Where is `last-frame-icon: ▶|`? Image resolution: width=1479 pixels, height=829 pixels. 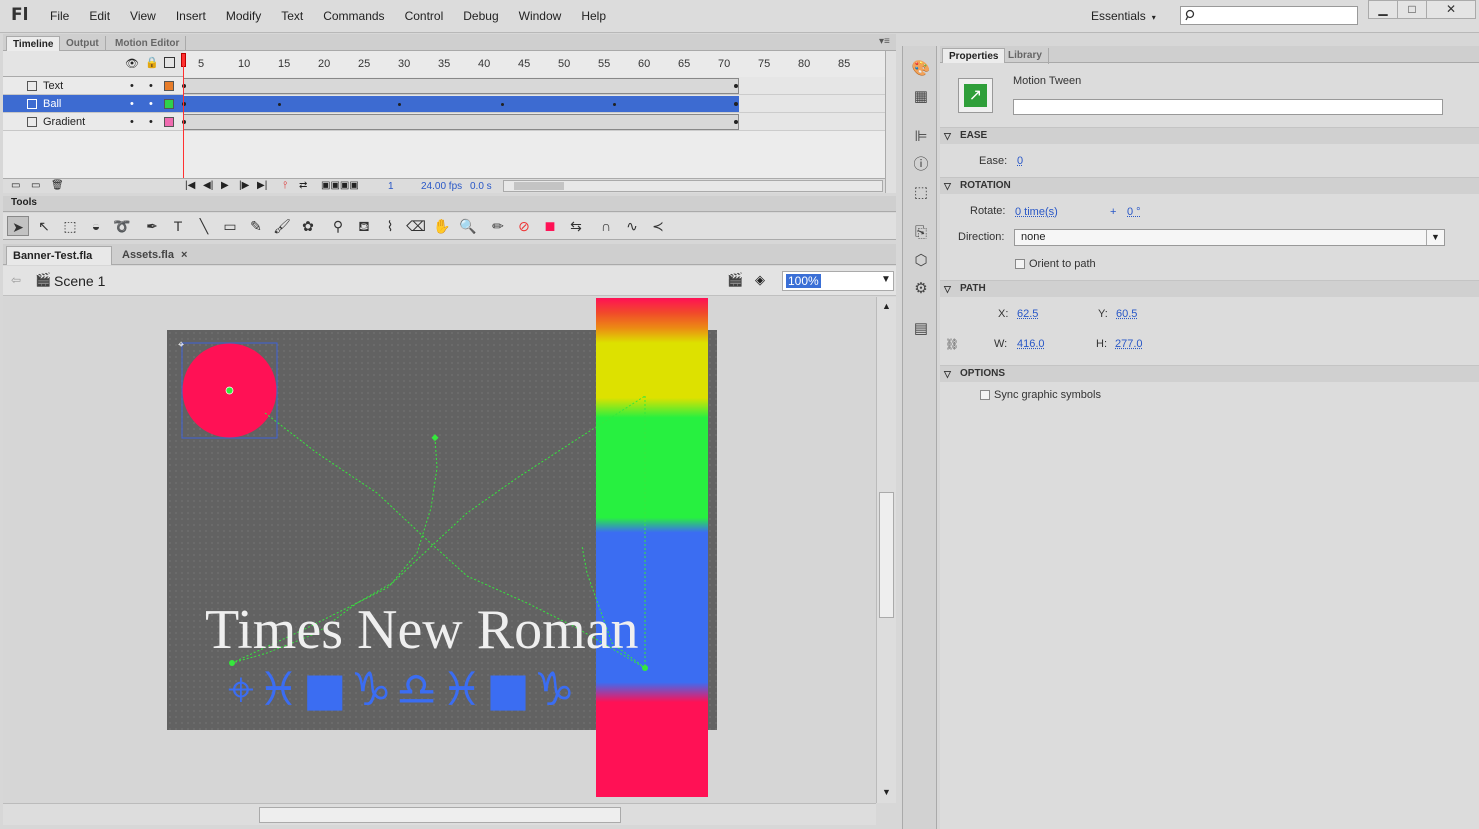
last-frame-icon: ▶| is located at coordinates (262, 185).